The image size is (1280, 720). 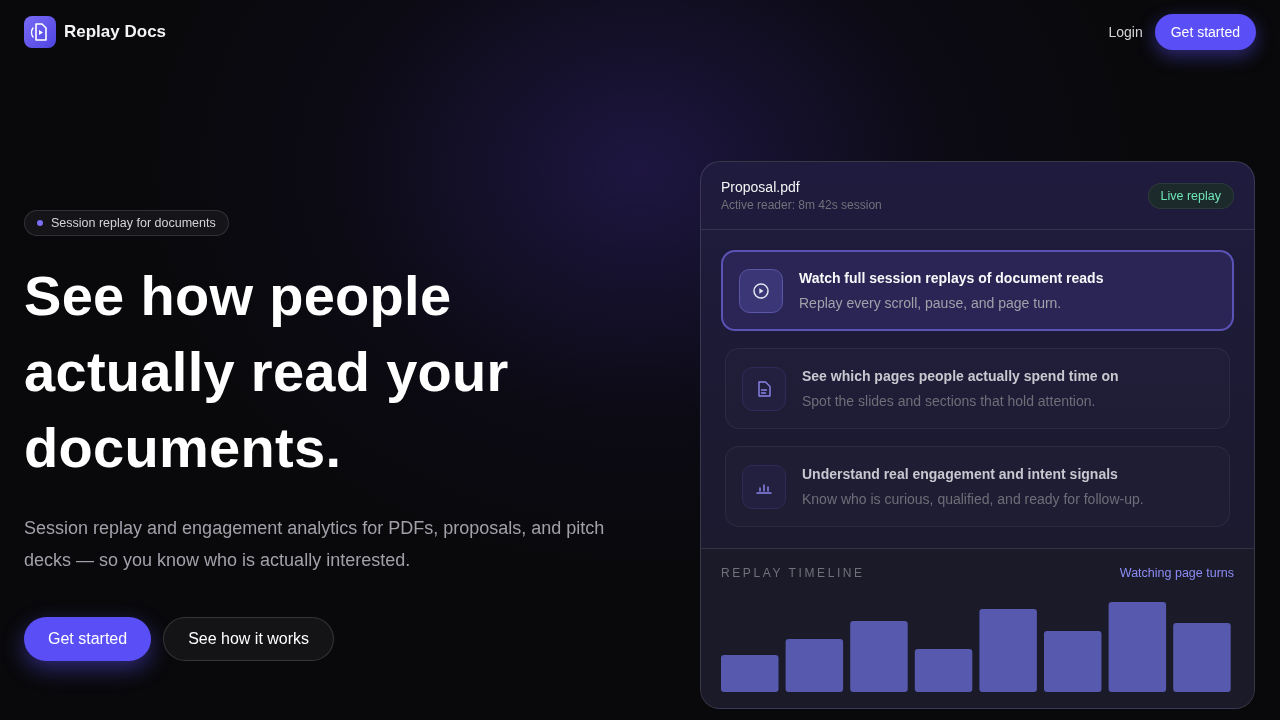 What do you see at coordinates (977, 486) in the screenshot?
I see `feature-card: Understand real engagement and intent signals Know who is curious, qualified, and ready for follow-up.` at bounding box center [977, 486].